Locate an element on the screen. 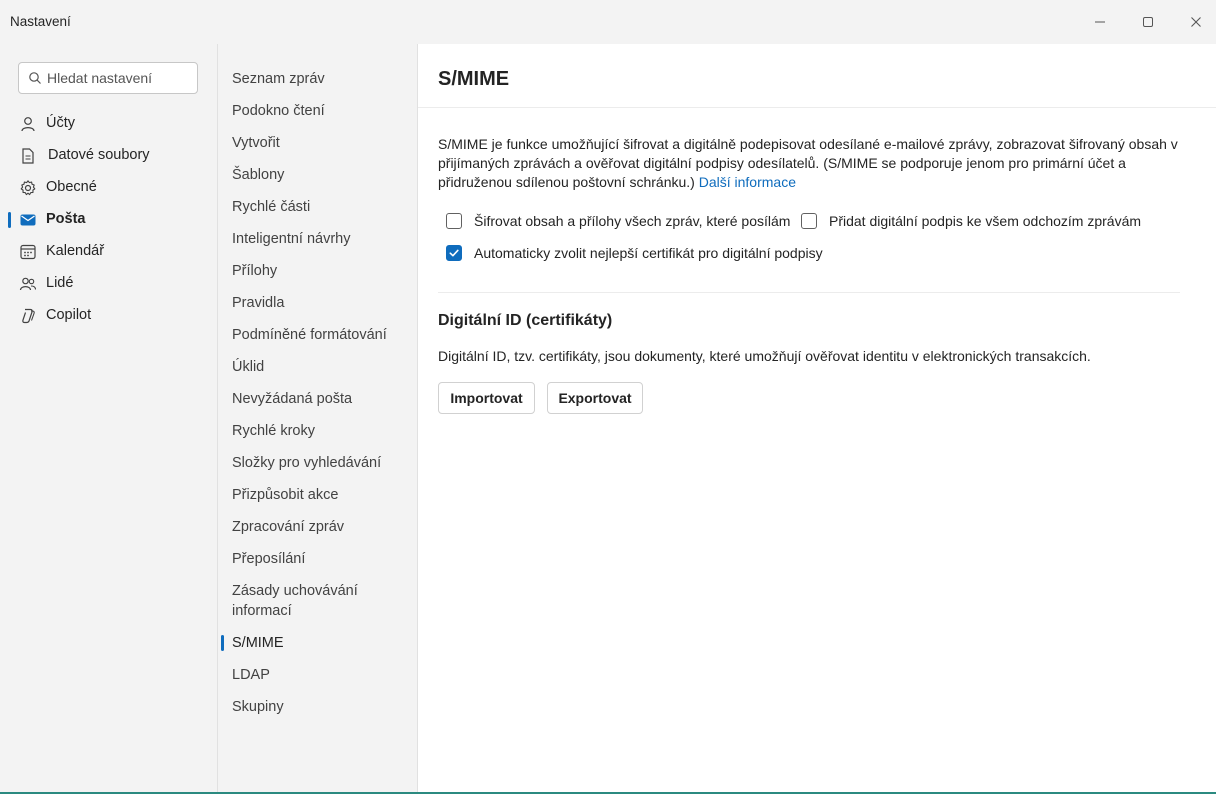  person-icon is located at coordinates (28, 124).